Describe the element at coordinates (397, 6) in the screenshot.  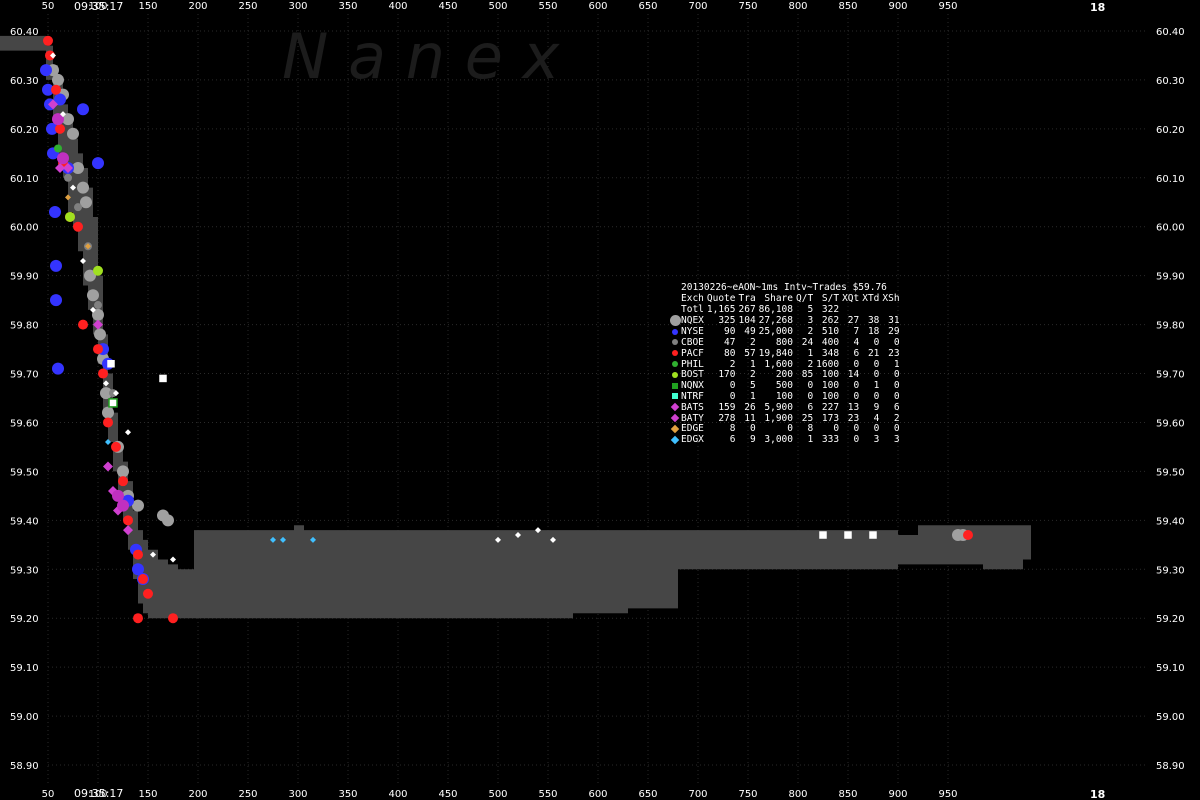
I see `x-tick-label: 400` at that location.